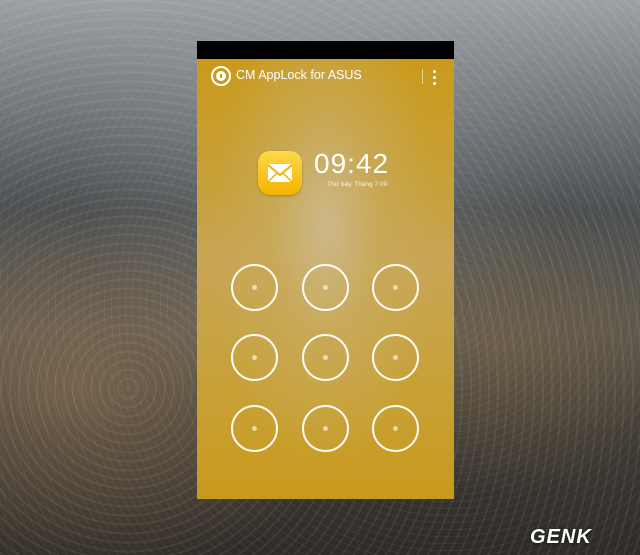 This screenshot has height=555, width=640. What do you see at coordinates (299, 75) in the screenshot?
I see `app-title: CM AppLock for ASUS` at bounding box center [299, 75].